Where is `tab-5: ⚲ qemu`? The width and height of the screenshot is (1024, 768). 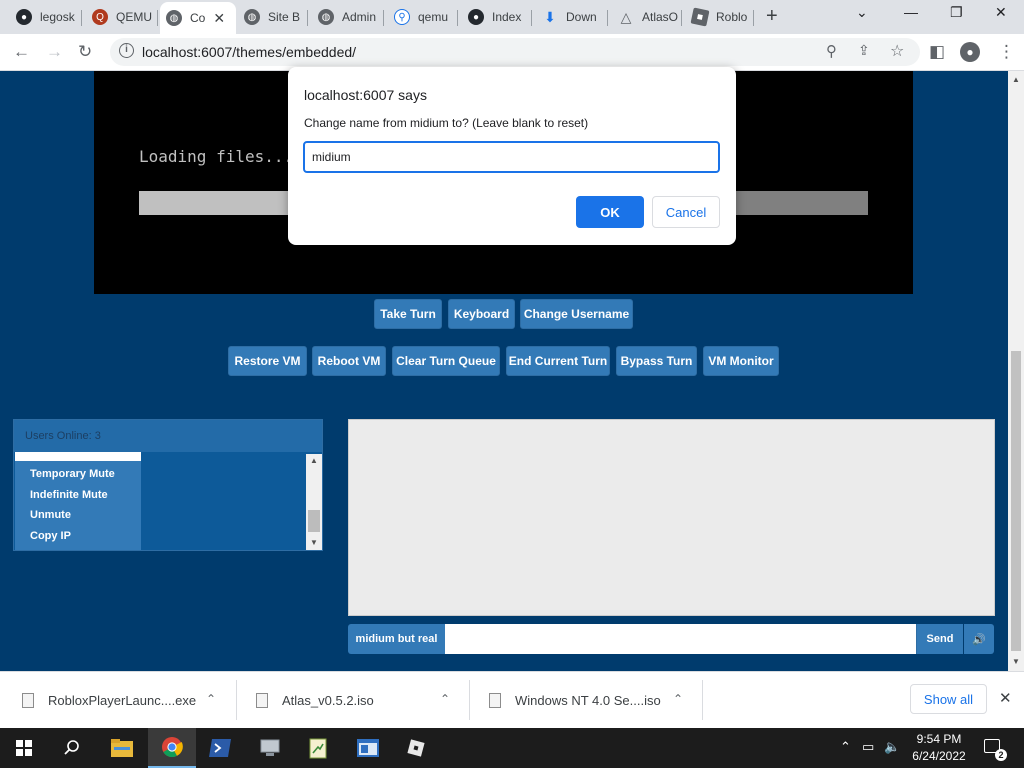
tab-5: ⚲ qemu is located at coordinates (423, 17).